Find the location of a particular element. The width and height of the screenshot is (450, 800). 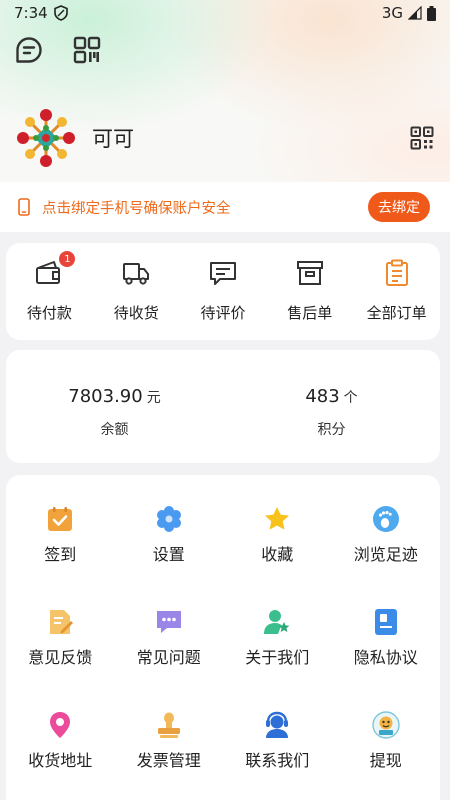

gear-icon is located at coordinates (169, 519).